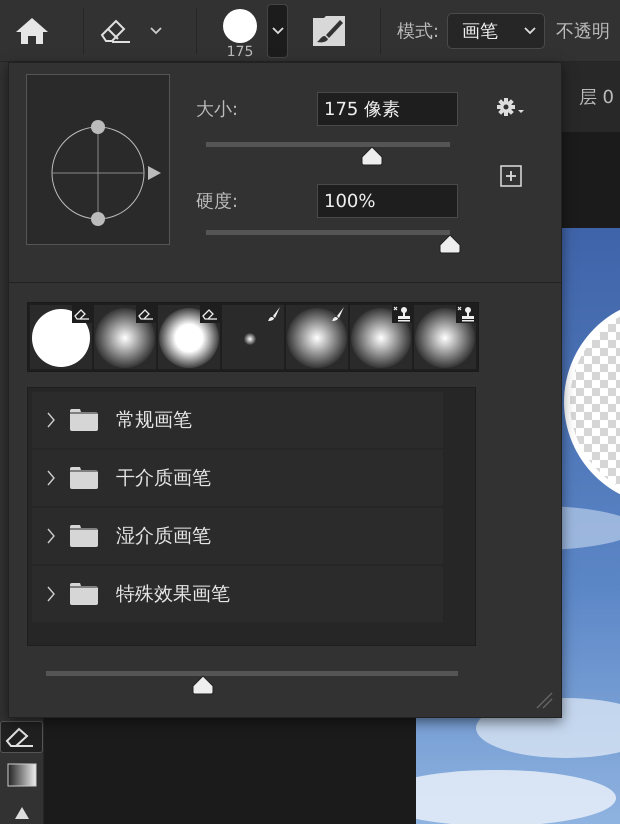  I want to click on preview-size-slider-track, so click(252, 673).